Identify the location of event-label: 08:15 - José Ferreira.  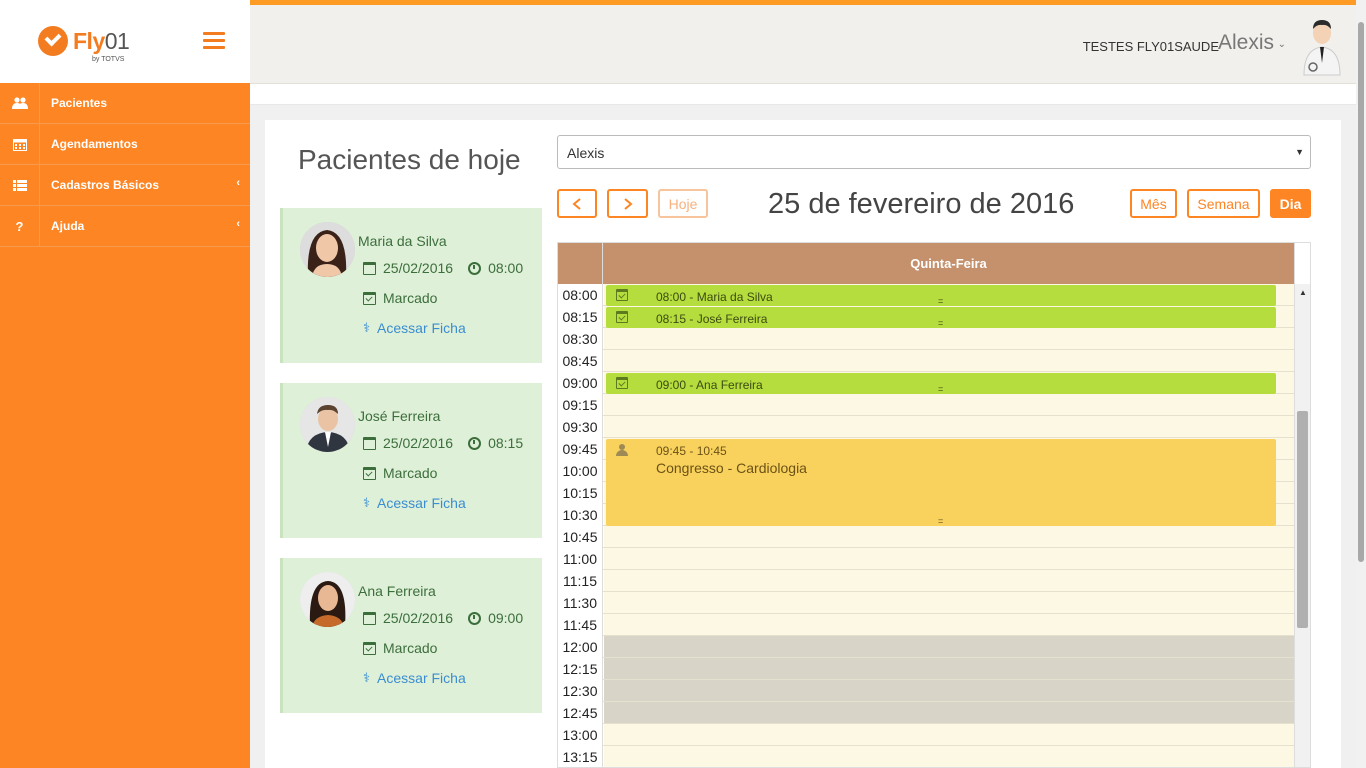
(712, 319).